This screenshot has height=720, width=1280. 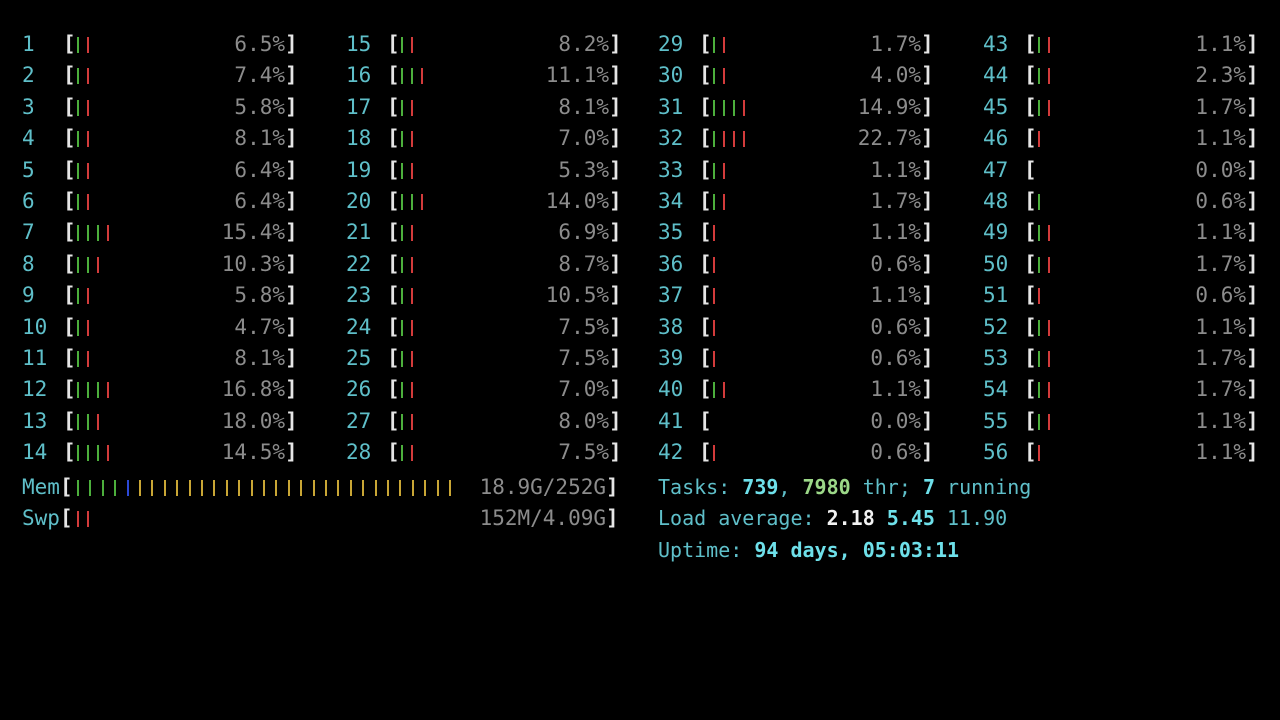 I want to click on cpu-meter: 41 [0.0%], so click(x=808, y=421).